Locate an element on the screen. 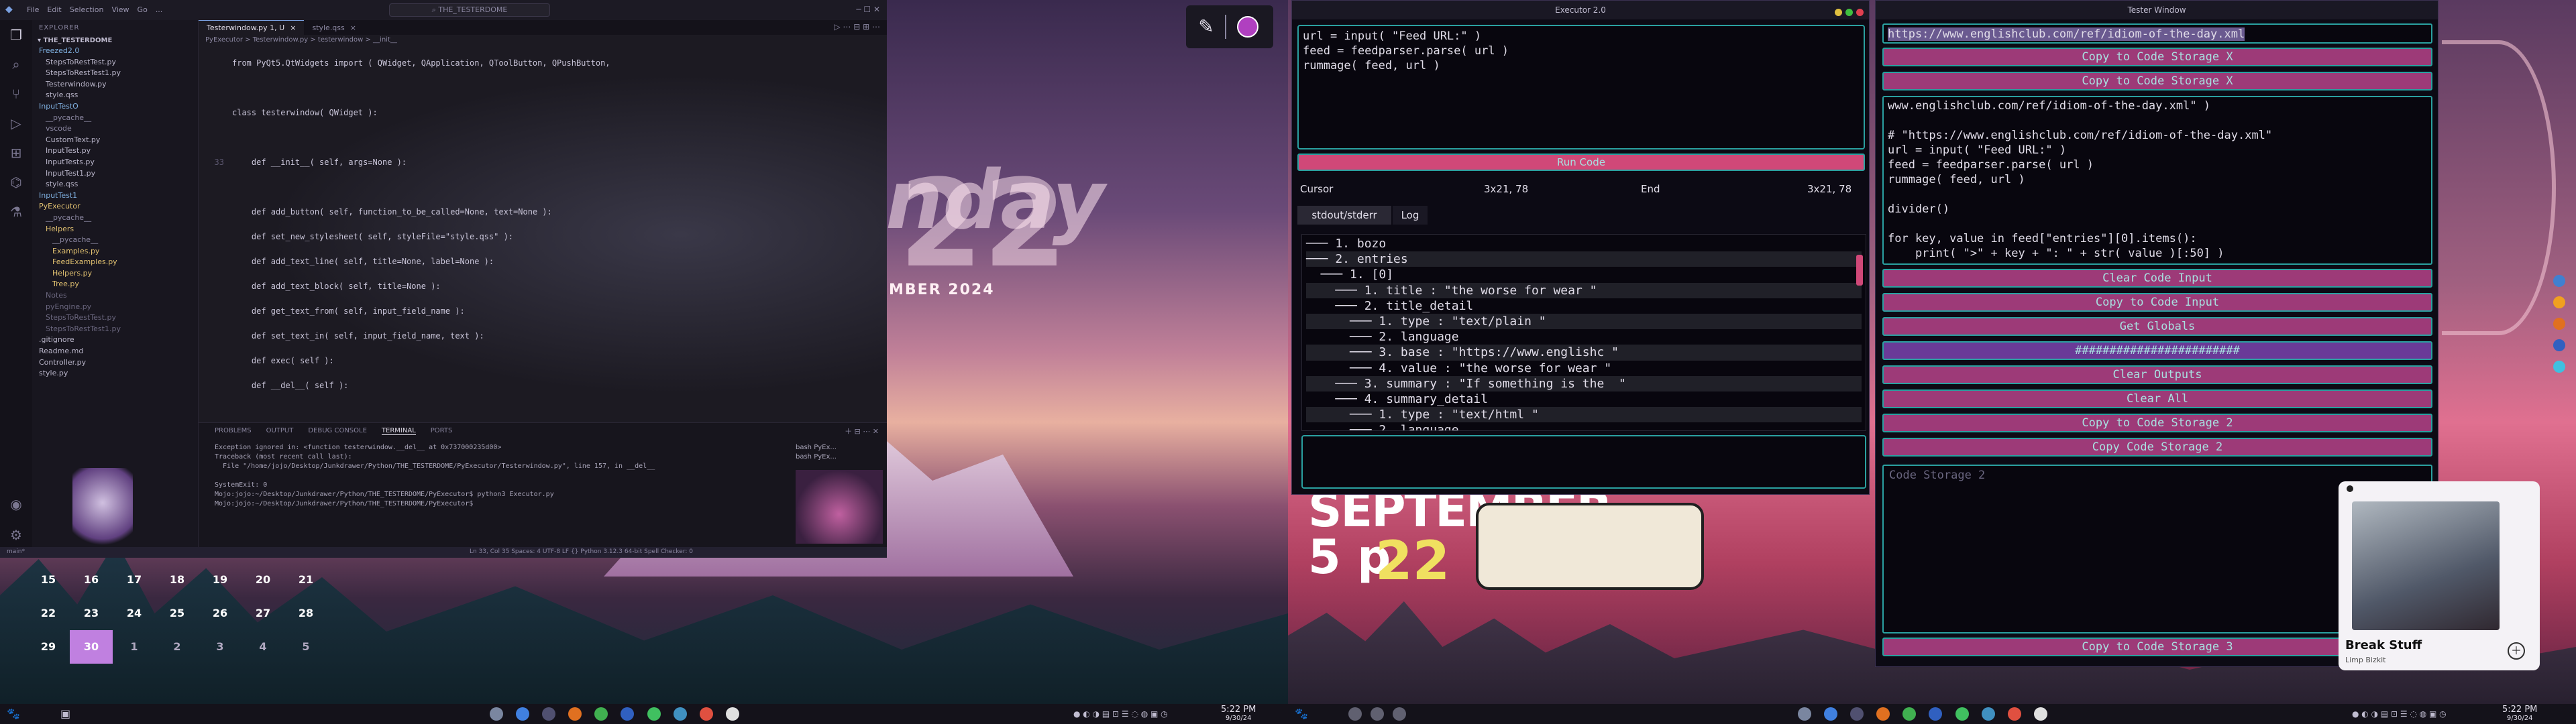 The image size is (2576, 724). file-tree-item: pyEngine.py is located at coordinates (115, 307).